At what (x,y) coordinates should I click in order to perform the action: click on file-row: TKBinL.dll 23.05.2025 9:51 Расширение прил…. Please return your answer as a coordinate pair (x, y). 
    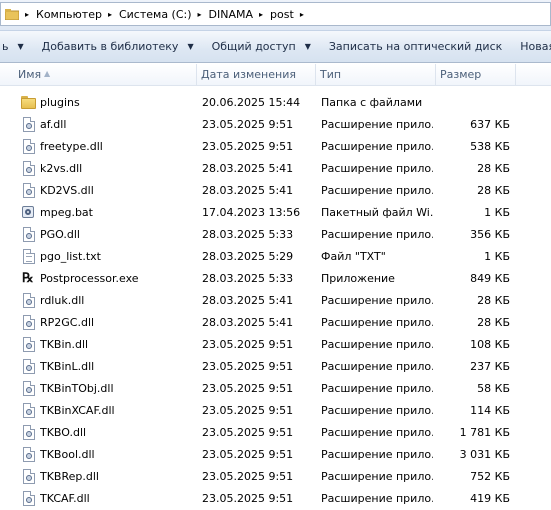
    Looking at the image, I should click on (275, 367).